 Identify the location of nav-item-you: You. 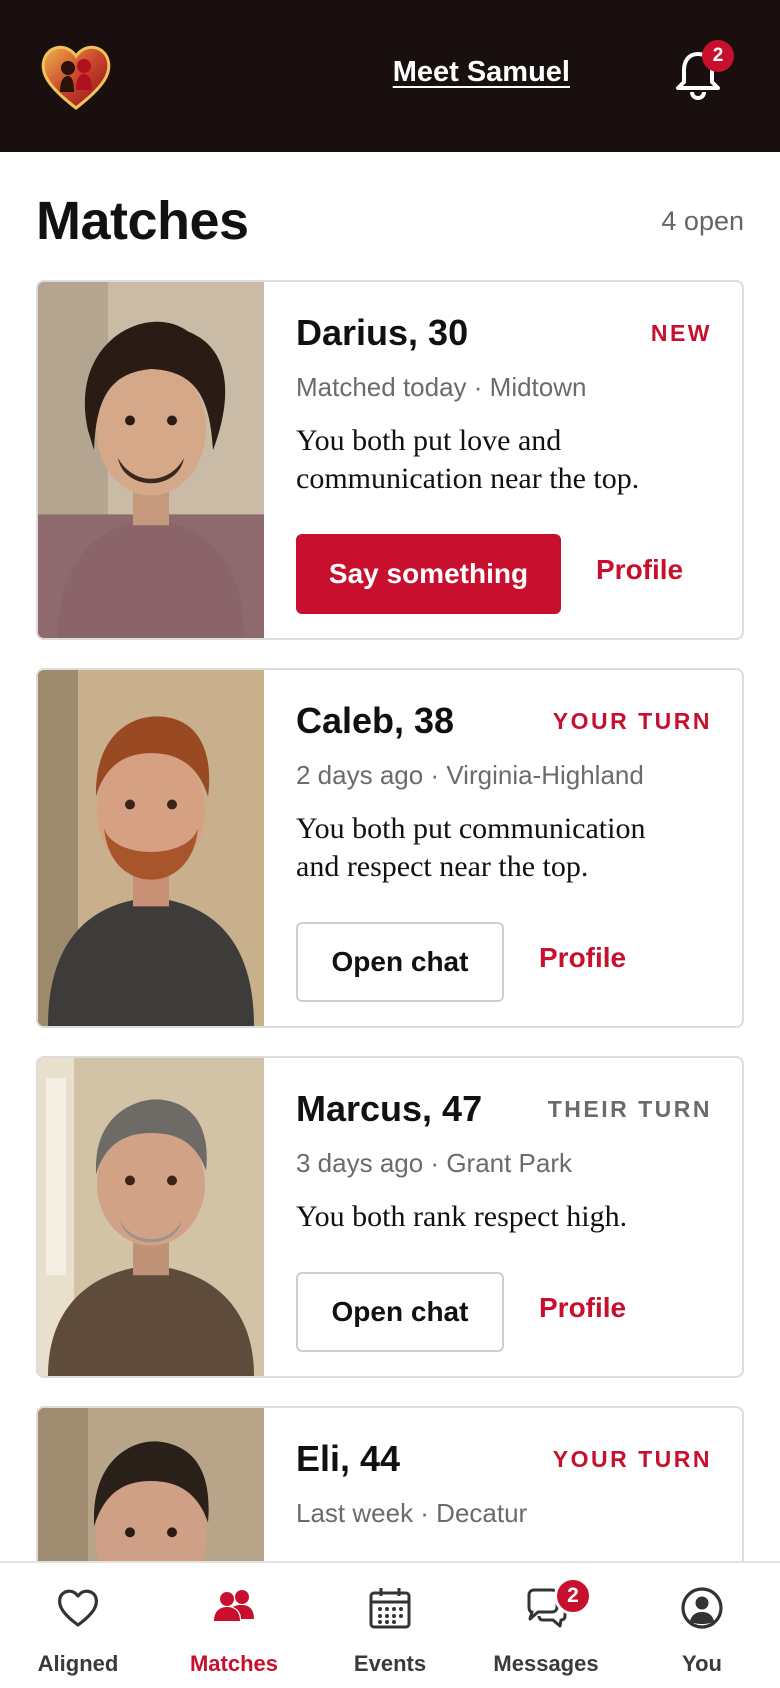
(702, 1625).